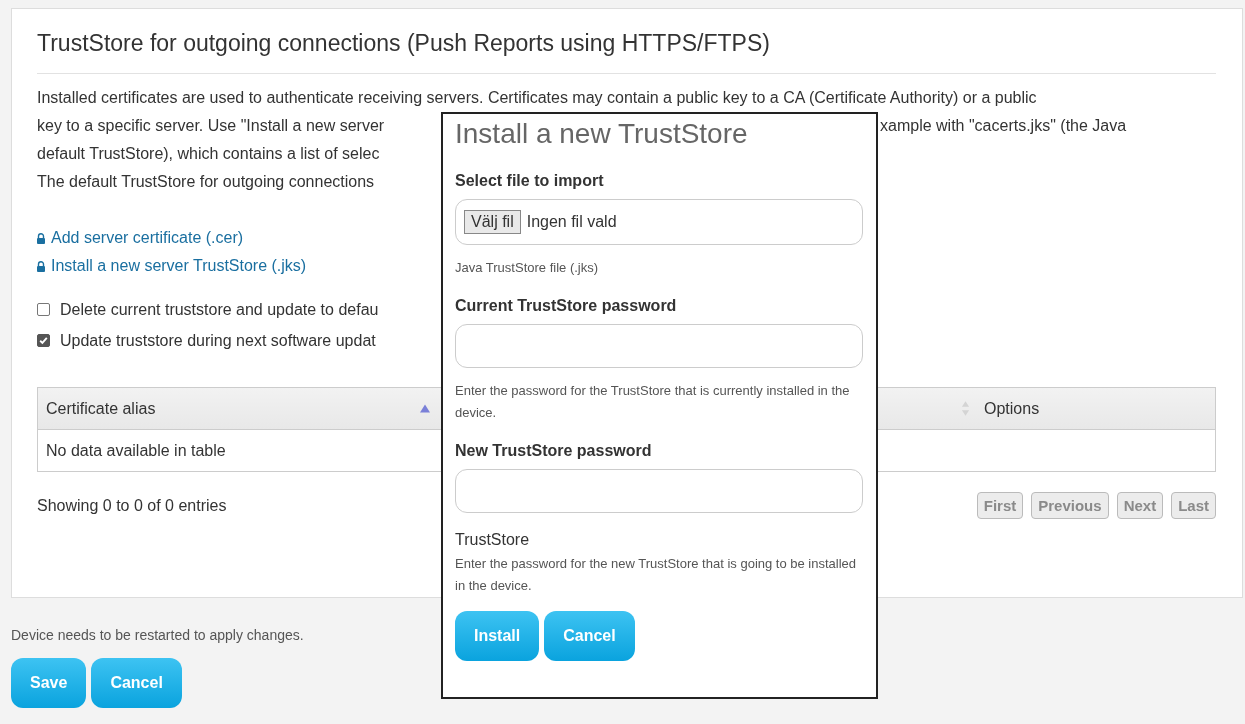 The height and width of the screenshot is (724, 1245). Describe the element at coordinates (209, 154) in the screenshot. I see `description-text: default TrustStore), which contains a list of selec` at that location.